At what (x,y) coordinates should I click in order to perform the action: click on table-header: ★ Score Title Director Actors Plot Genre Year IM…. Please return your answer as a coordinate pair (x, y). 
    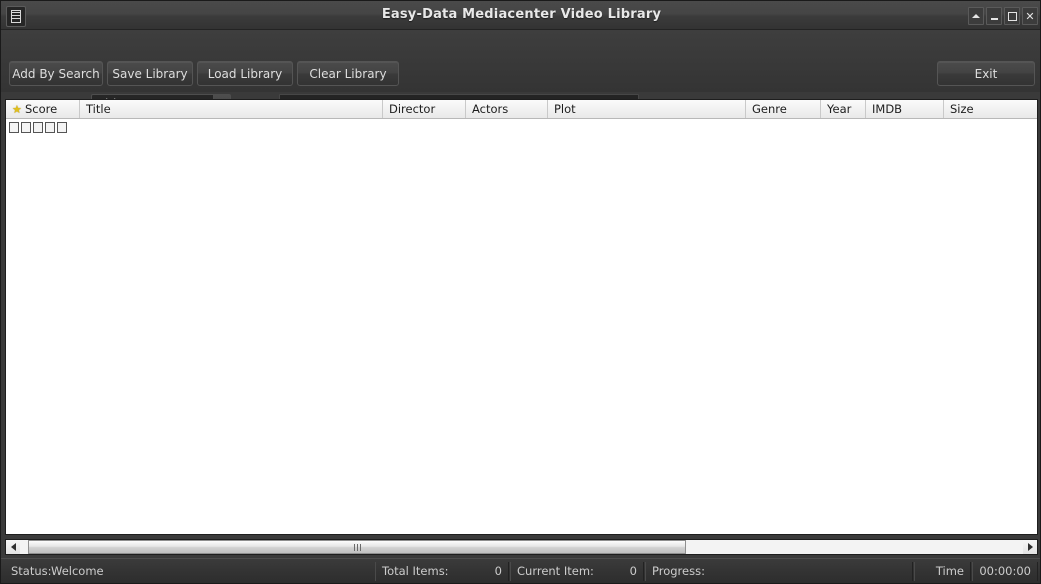
    Looking at the image, I should click on (521, 109).